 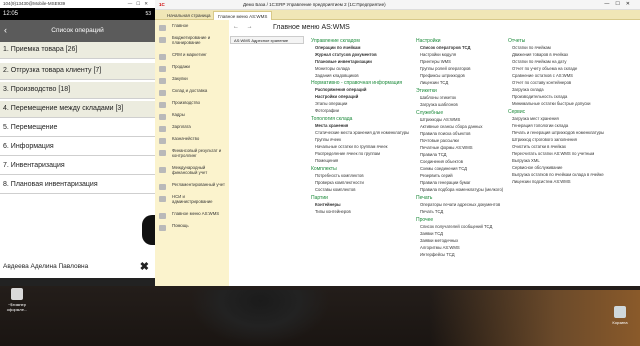 I want to click on menu-link: Начальные остатки по группам ячеек, so click(x=351, y=146).